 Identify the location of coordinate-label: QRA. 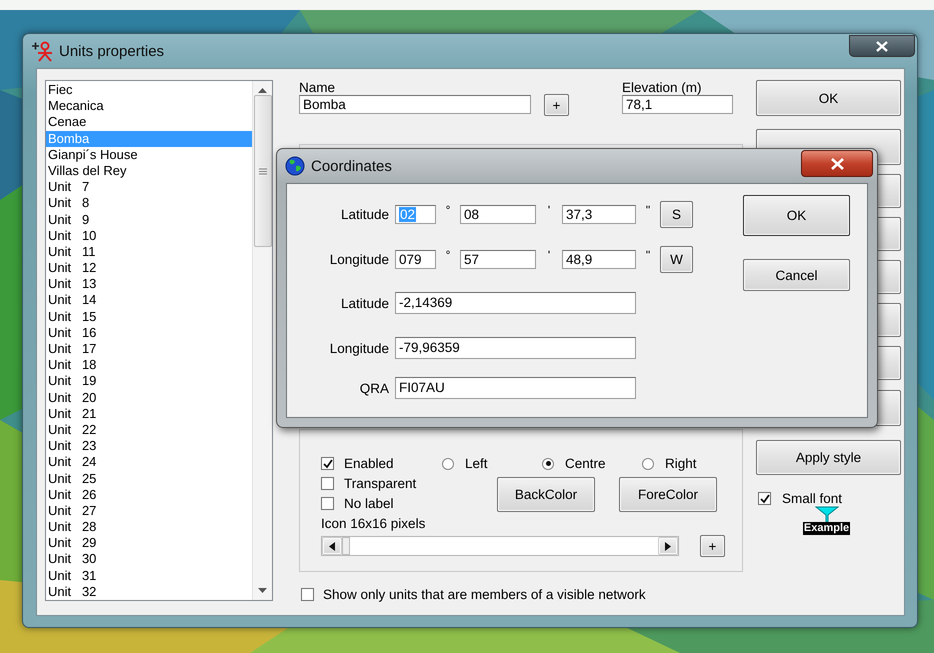
(374, 388).